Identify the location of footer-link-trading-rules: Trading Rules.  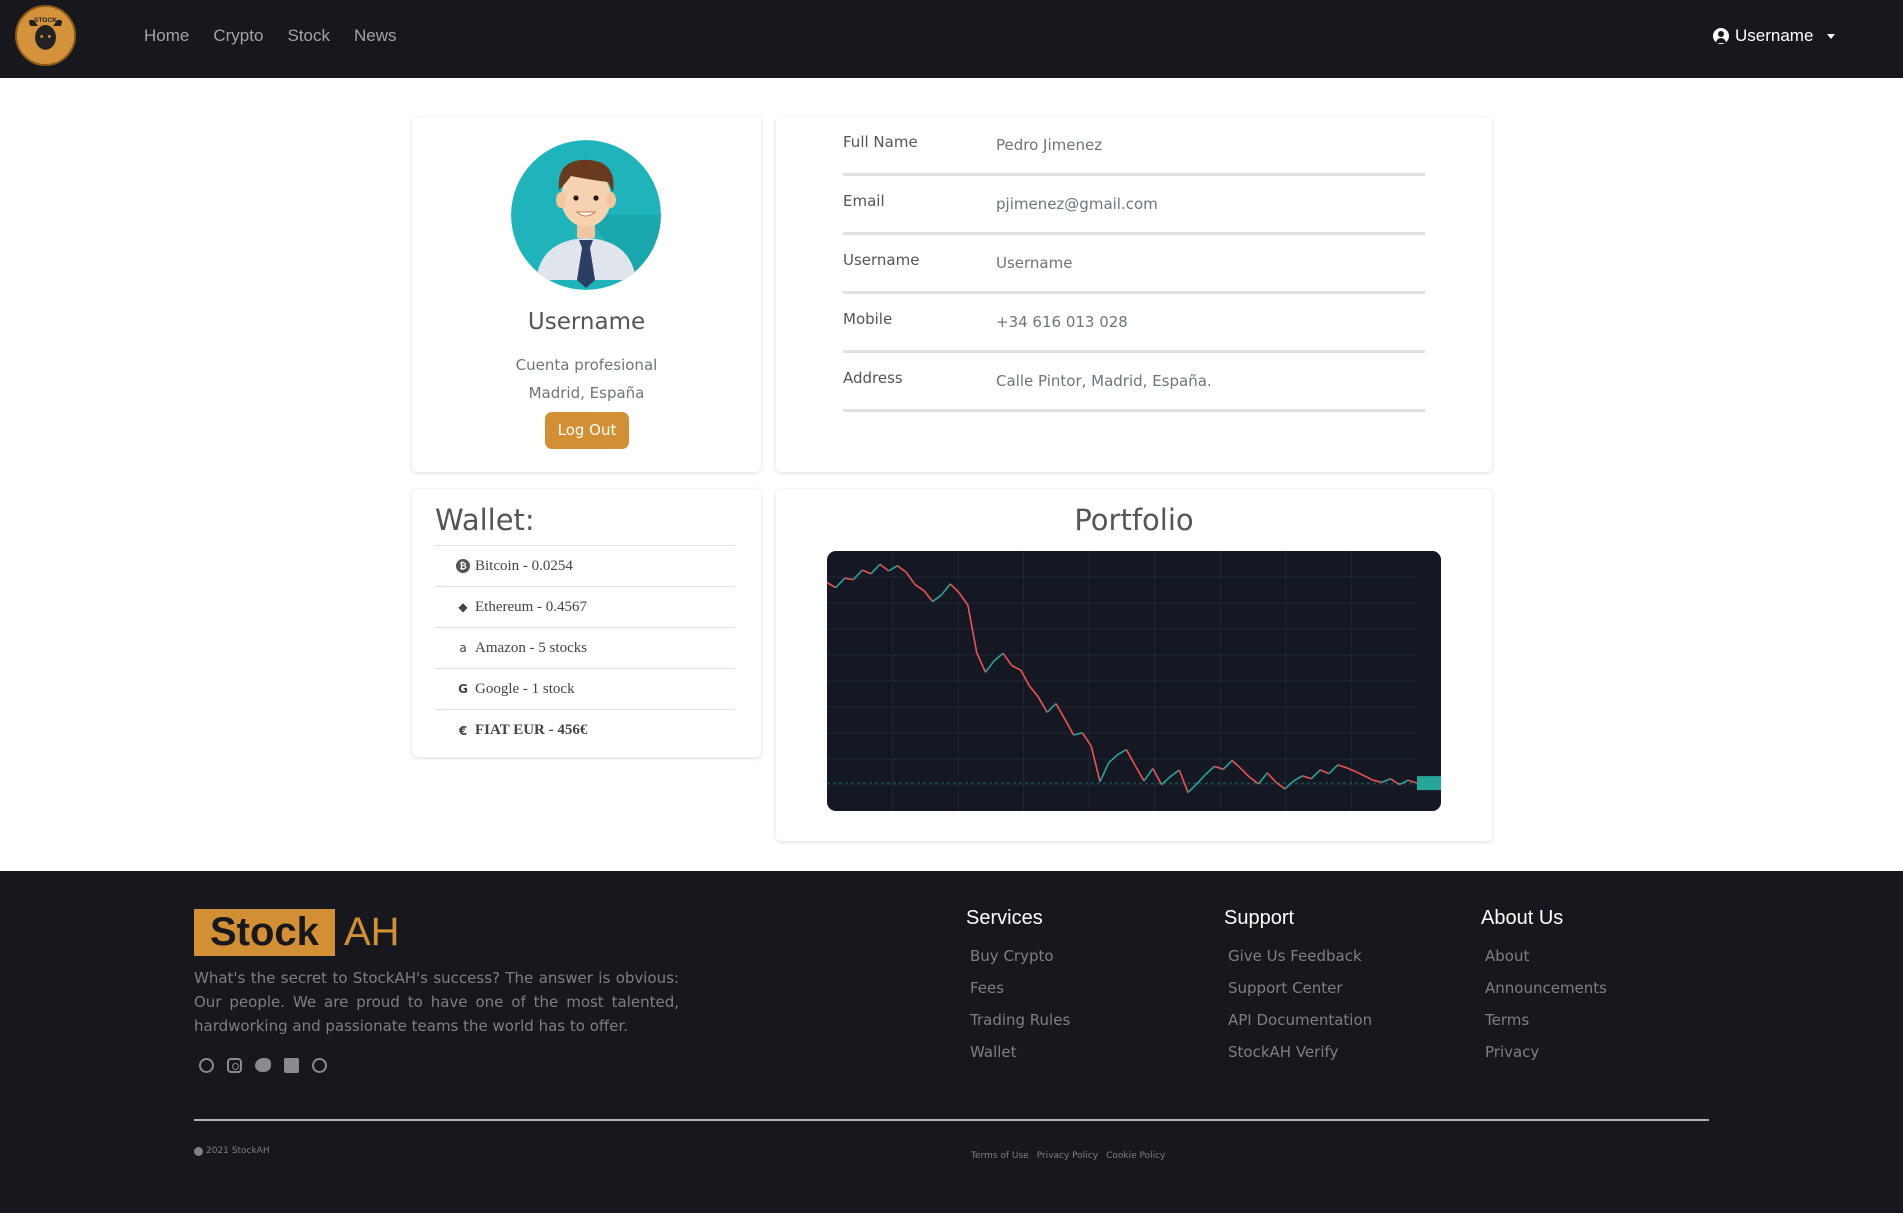
(1020, 1020).